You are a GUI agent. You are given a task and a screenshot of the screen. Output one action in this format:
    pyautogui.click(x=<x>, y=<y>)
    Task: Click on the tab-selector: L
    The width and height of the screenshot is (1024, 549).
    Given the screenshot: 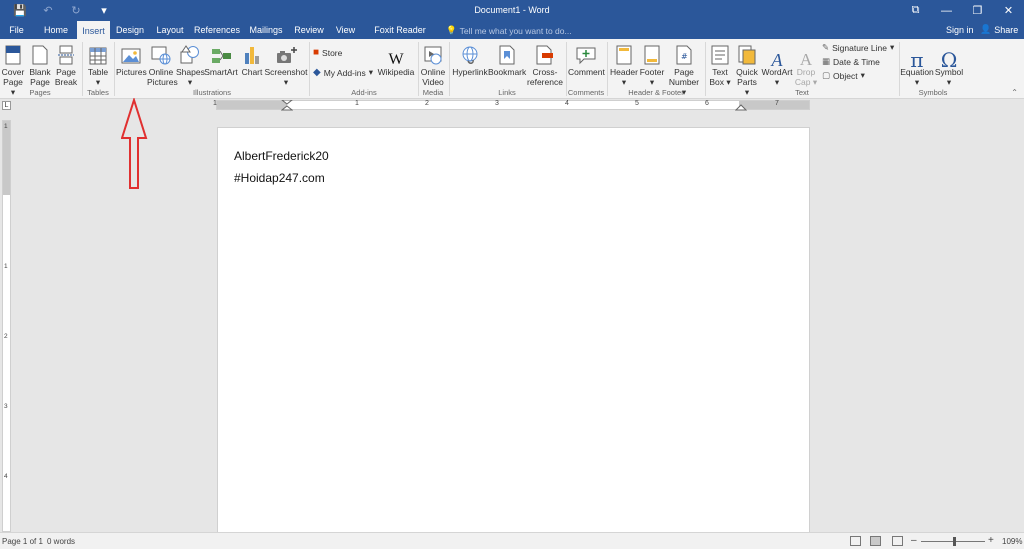 What is the action you would take?
    pyautogui.click(x=6, y=105)
    